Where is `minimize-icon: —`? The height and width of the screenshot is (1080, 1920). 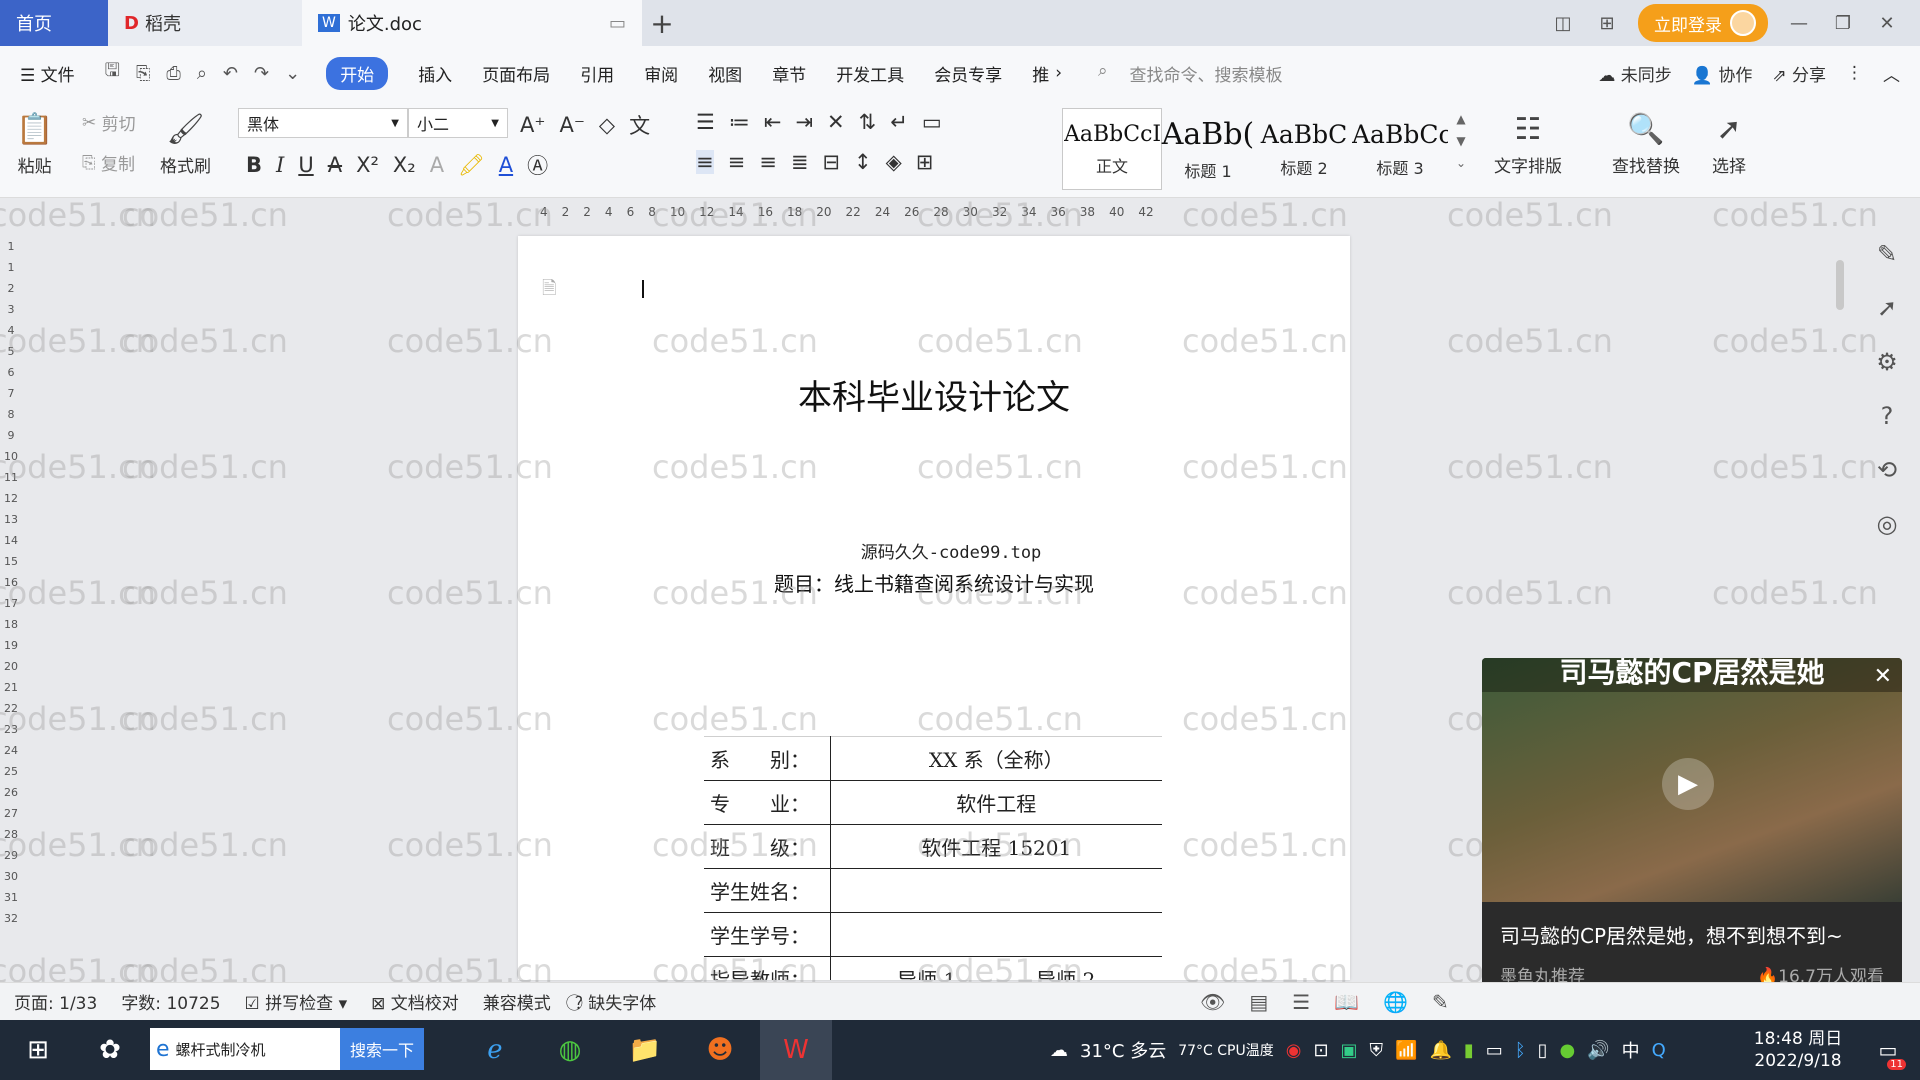
minimize-icon: — is located at coordinates (1799, 23).